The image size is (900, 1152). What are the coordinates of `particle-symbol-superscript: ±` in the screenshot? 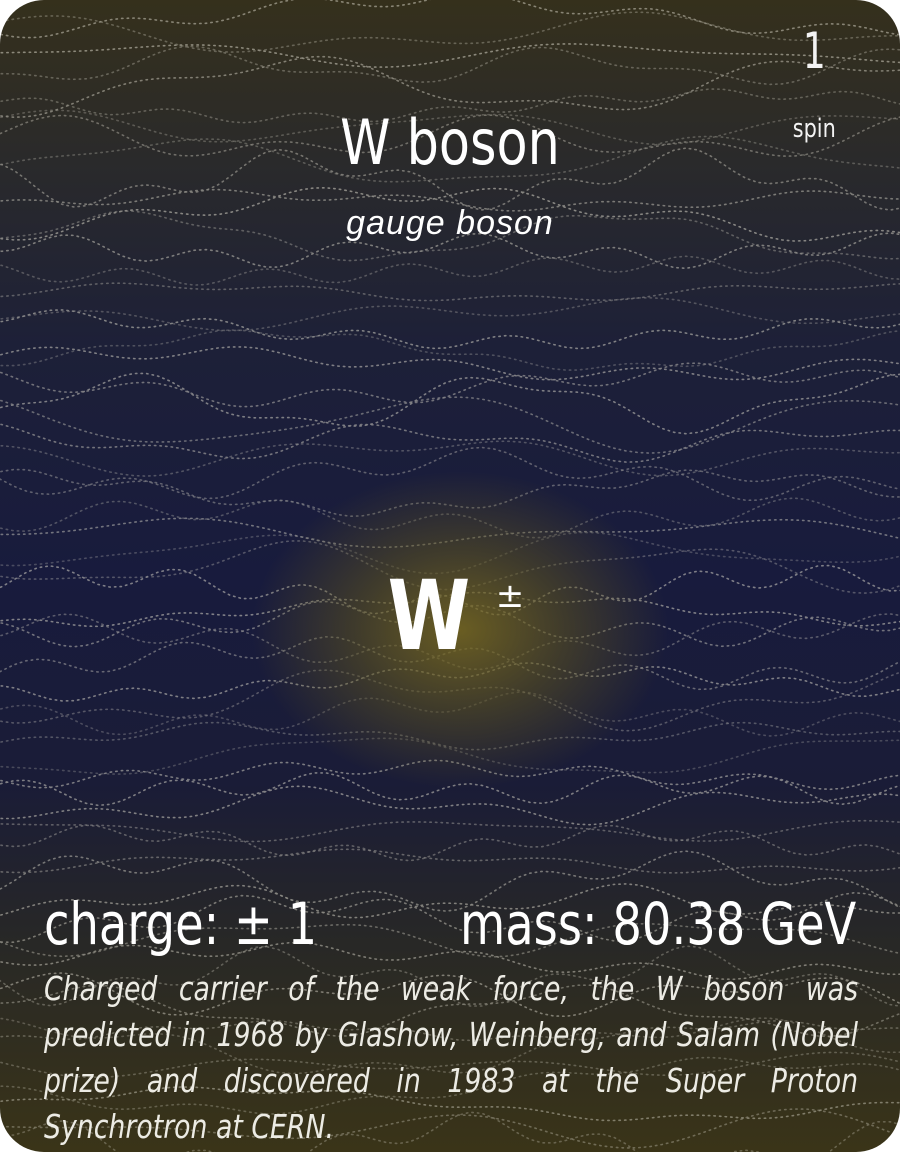 It's located at (510, 596).